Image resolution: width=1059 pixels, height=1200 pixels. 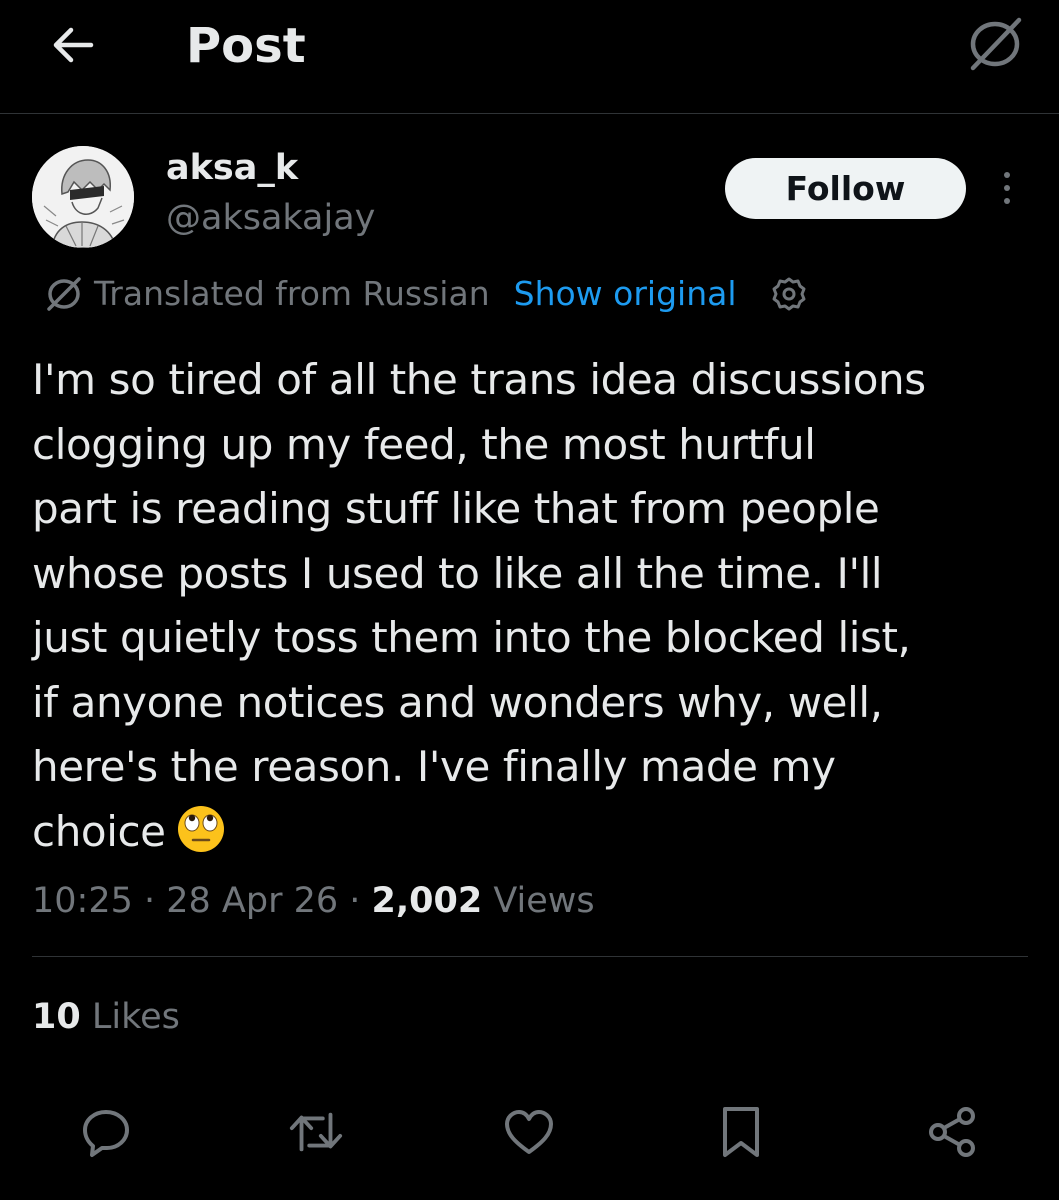 I want to click on reply-button, so click(x=106, y=1132).